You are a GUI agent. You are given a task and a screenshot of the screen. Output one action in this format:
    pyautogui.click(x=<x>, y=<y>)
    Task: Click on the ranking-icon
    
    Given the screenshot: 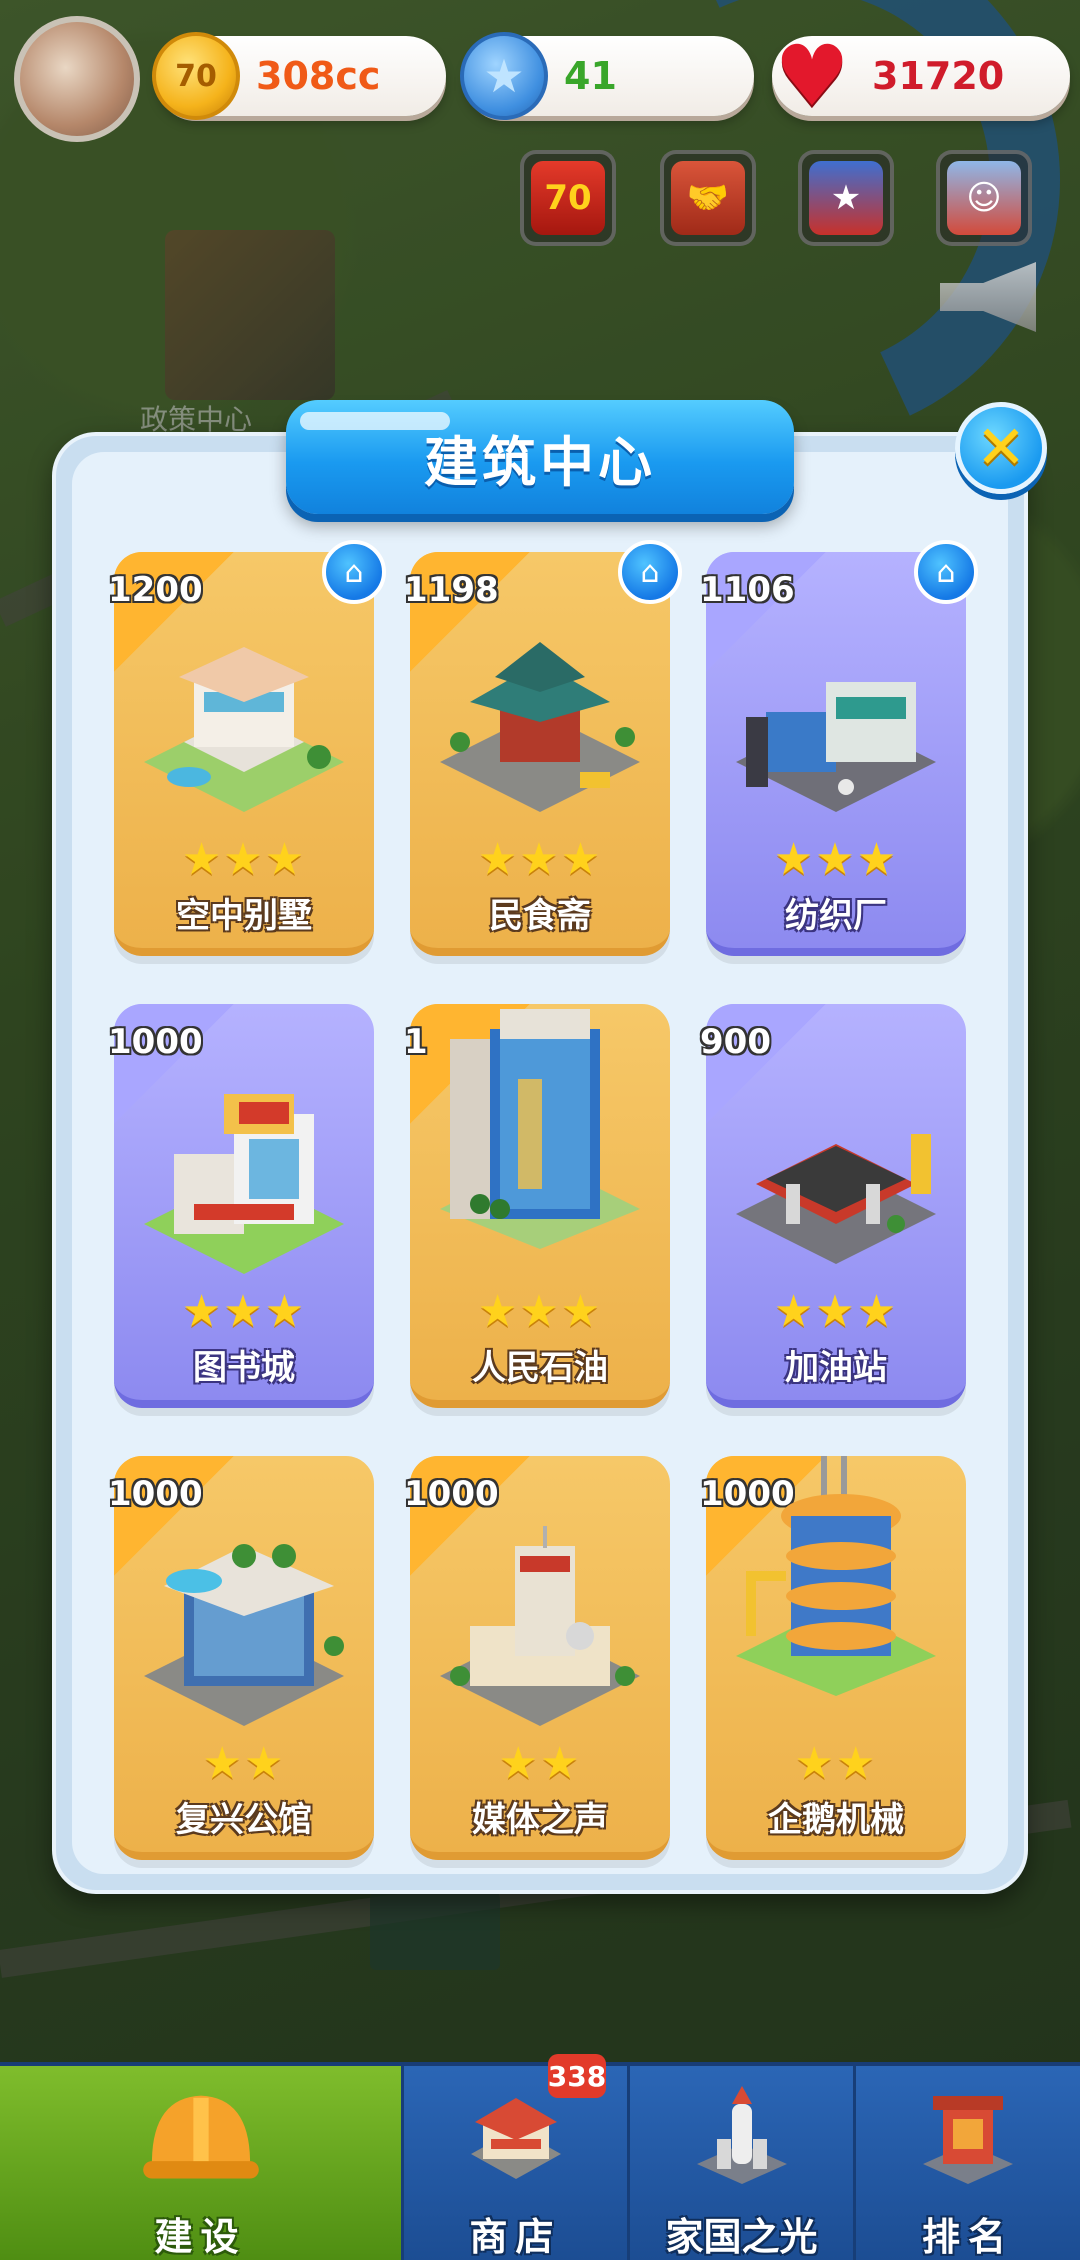 What is the action you would take?
    pyautogui.click(x=968, y=2140)
    